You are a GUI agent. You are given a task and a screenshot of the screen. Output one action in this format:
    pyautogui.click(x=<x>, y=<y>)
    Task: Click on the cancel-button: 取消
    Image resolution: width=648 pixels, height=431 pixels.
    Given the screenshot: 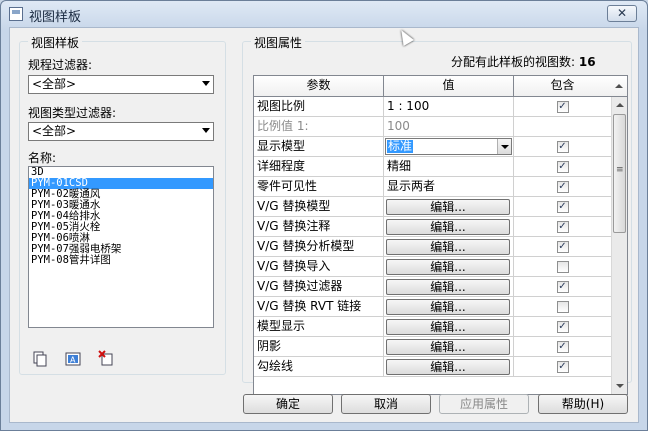 What is the action you would take?
    pyautogui.click(x=386, y=404)
    